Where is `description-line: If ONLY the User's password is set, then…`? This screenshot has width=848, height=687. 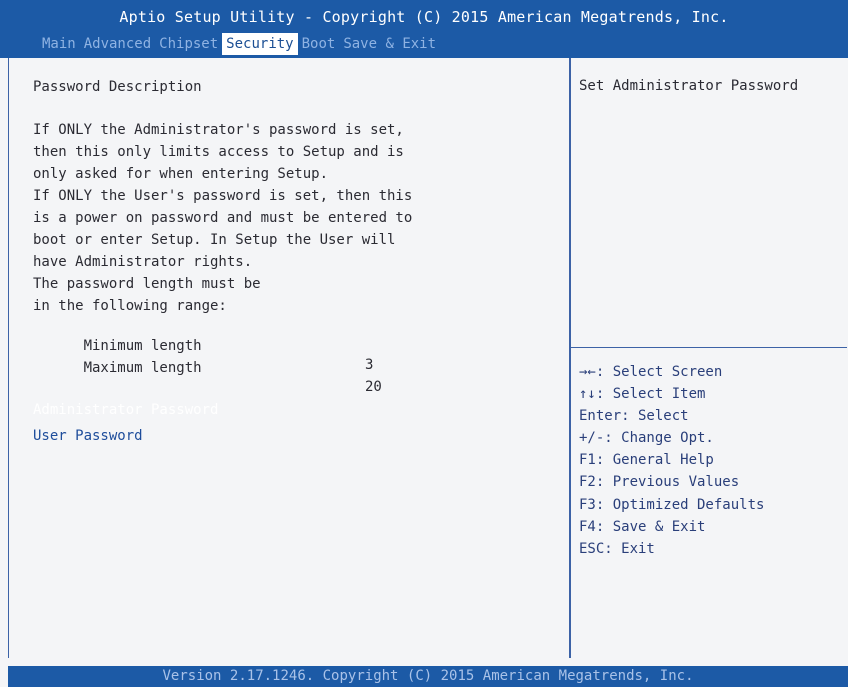
description-line: If ONLY the User's password is set, then… is located at coordinates (223, 196).